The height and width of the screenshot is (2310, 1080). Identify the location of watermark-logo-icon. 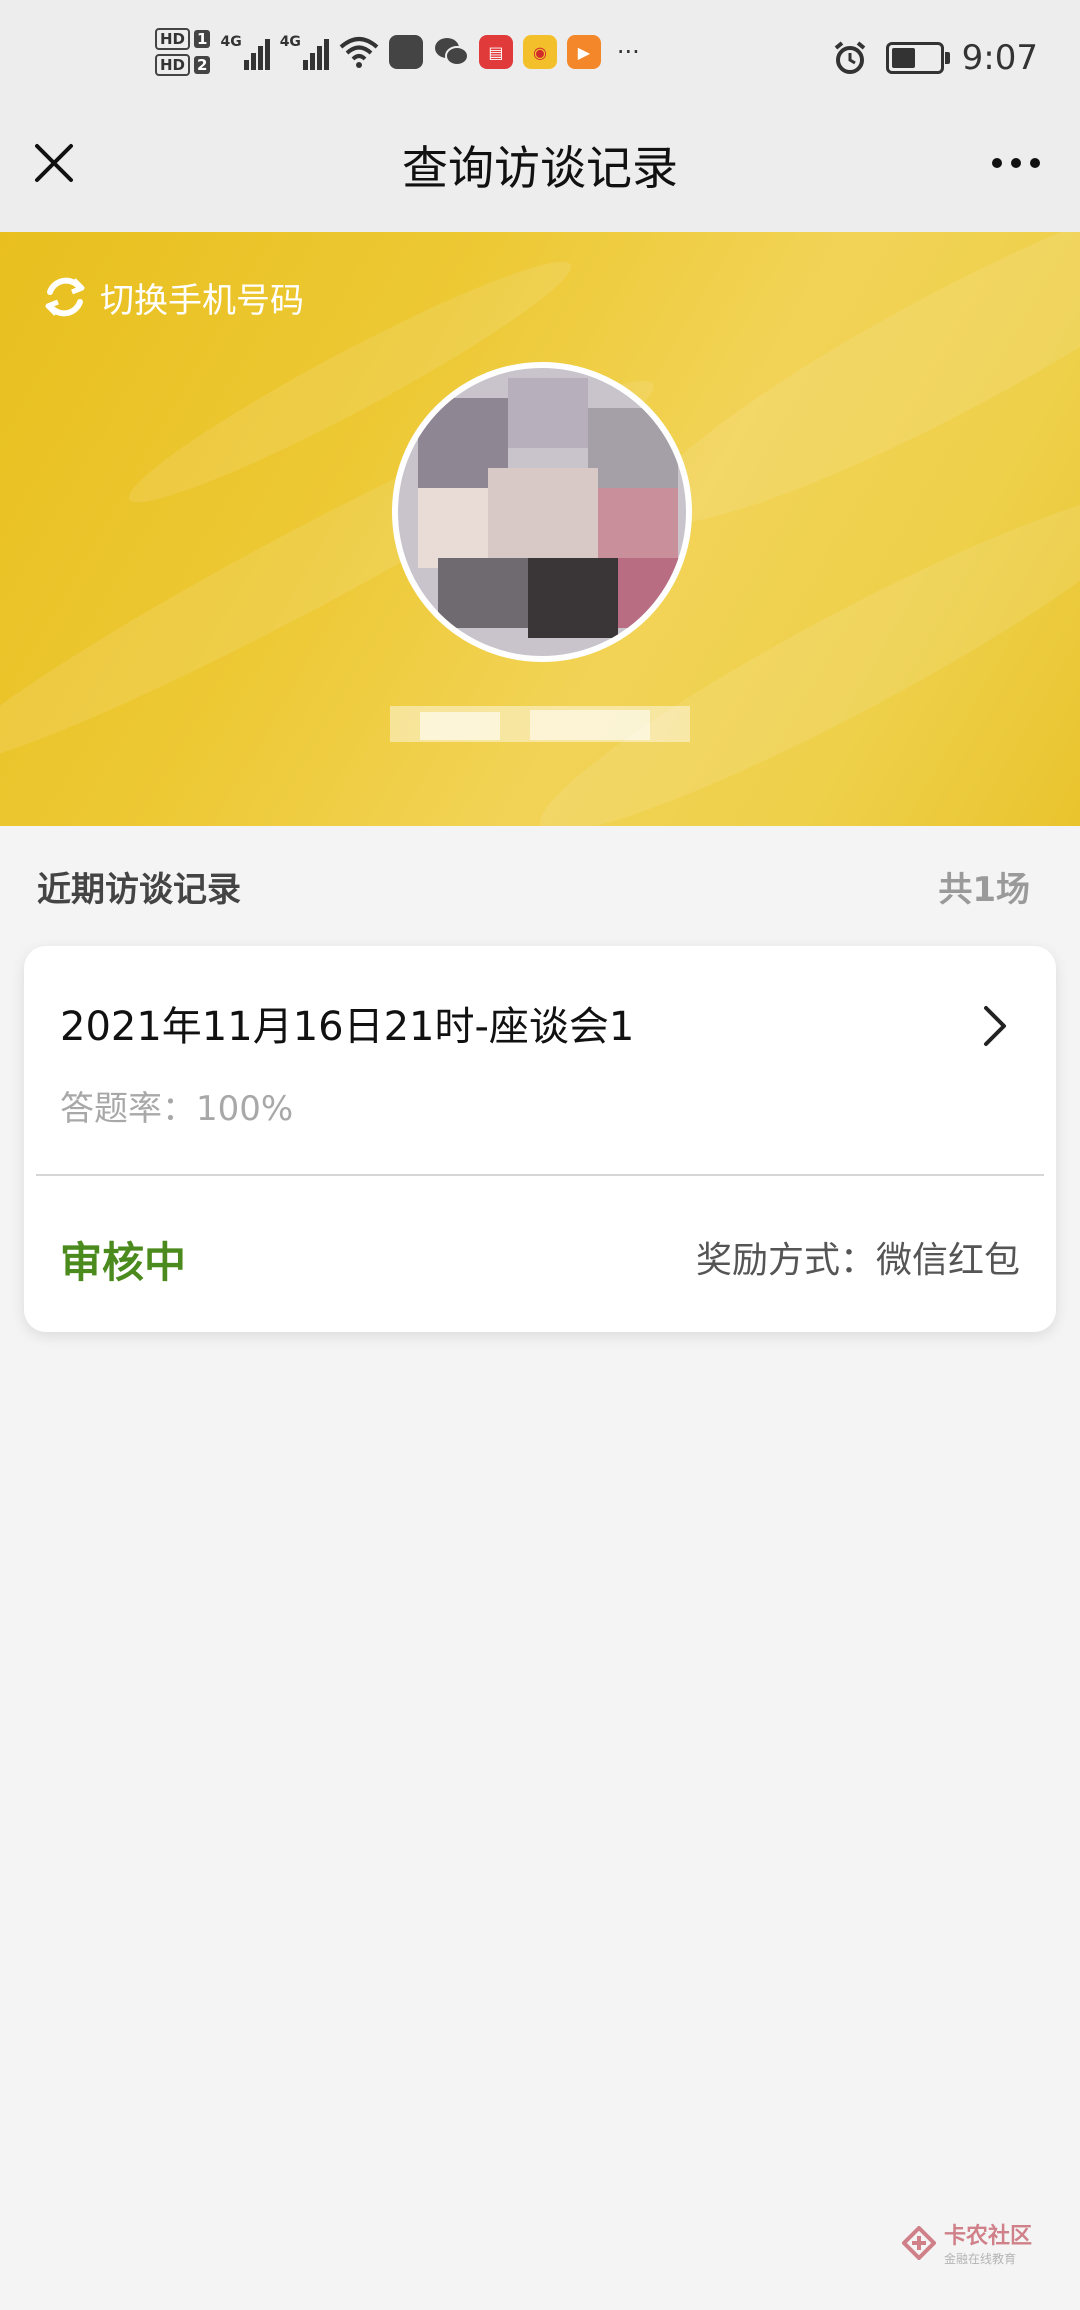
(918, 2242).